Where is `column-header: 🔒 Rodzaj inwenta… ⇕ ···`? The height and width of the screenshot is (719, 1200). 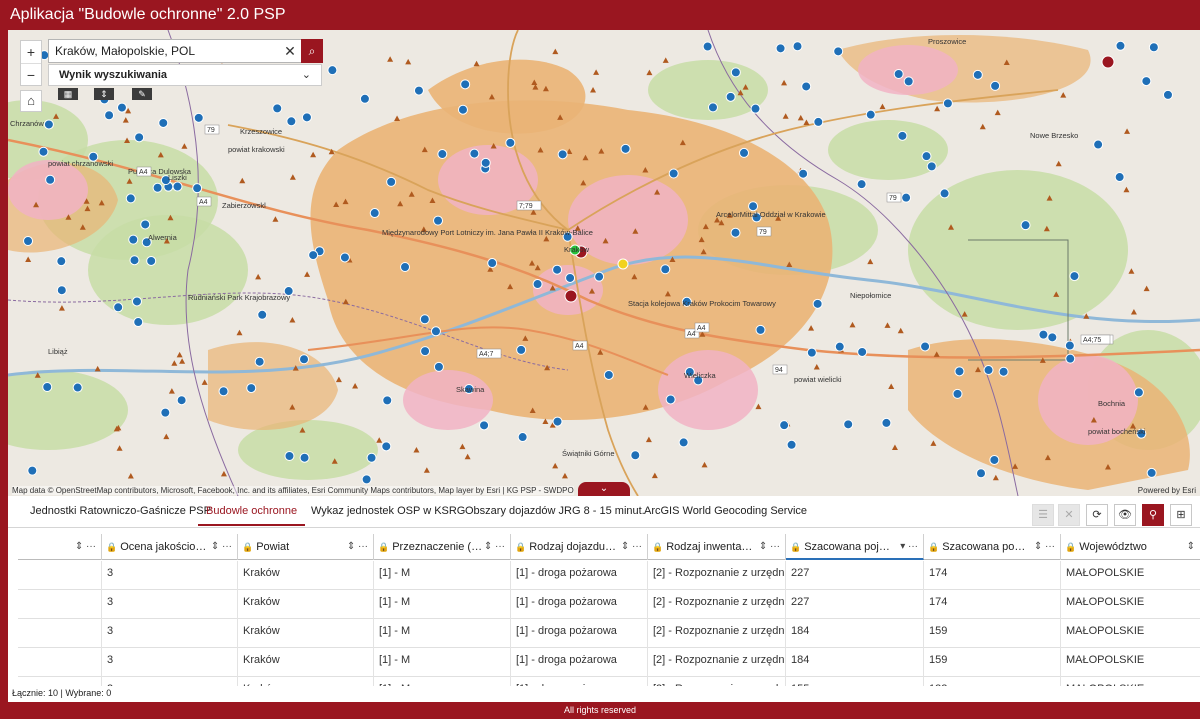 column-header: 🔒 Rodzaj inwenta… ⇕ ··· is located at coordinates (717, 547).